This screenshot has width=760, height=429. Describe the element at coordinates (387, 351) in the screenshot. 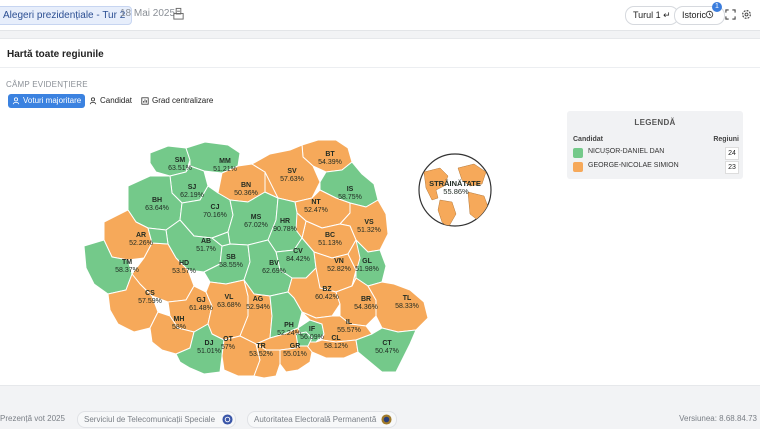

I see `county-percent-label: 50.47%` at that location.